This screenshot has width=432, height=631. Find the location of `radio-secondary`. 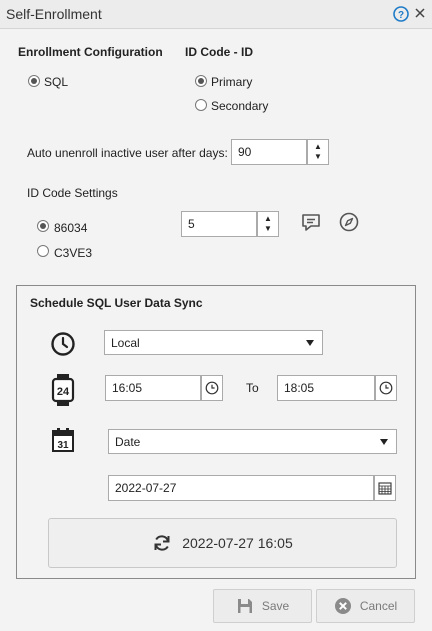

radio-secondary is located at coordinates (201, 105).